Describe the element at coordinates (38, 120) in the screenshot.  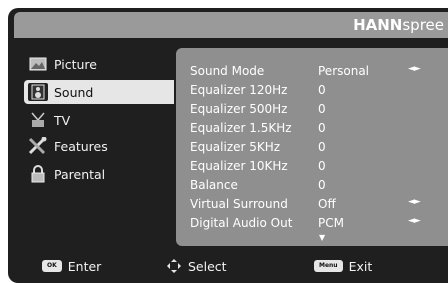
I see `antenna-icon` at that location.